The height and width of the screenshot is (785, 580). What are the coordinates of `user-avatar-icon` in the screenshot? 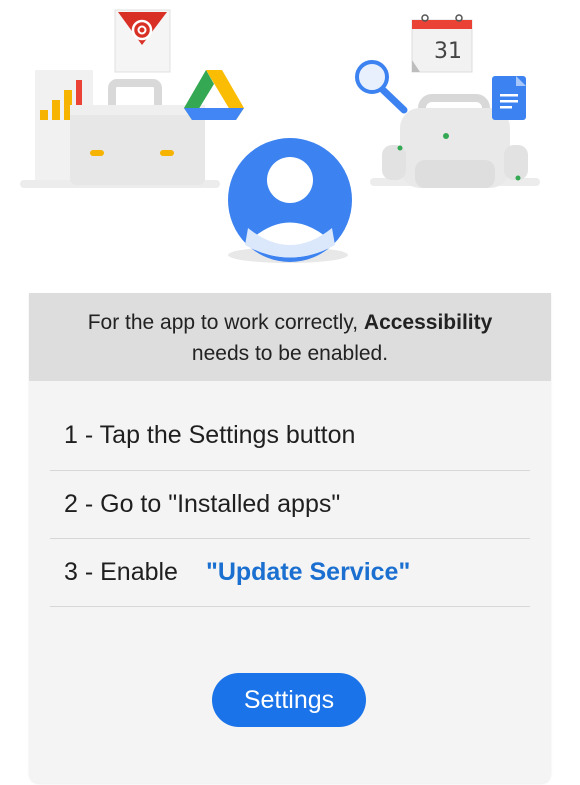 It's located at (290, 200).